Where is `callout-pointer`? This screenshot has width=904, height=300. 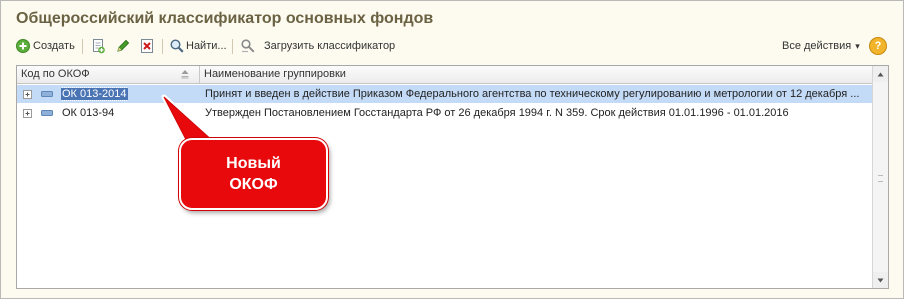
callout-pointer is located at coordinates (189, 128).